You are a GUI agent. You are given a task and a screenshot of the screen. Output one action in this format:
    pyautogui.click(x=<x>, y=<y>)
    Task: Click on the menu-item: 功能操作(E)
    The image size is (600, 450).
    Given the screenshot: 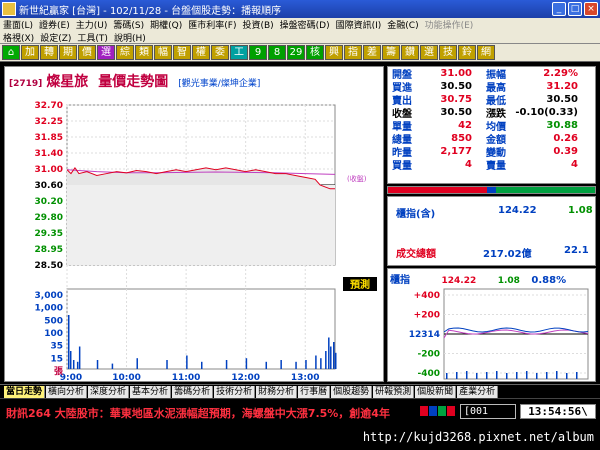 What is the action you would take?
    pyautogui.click(x=449, y=24)
    